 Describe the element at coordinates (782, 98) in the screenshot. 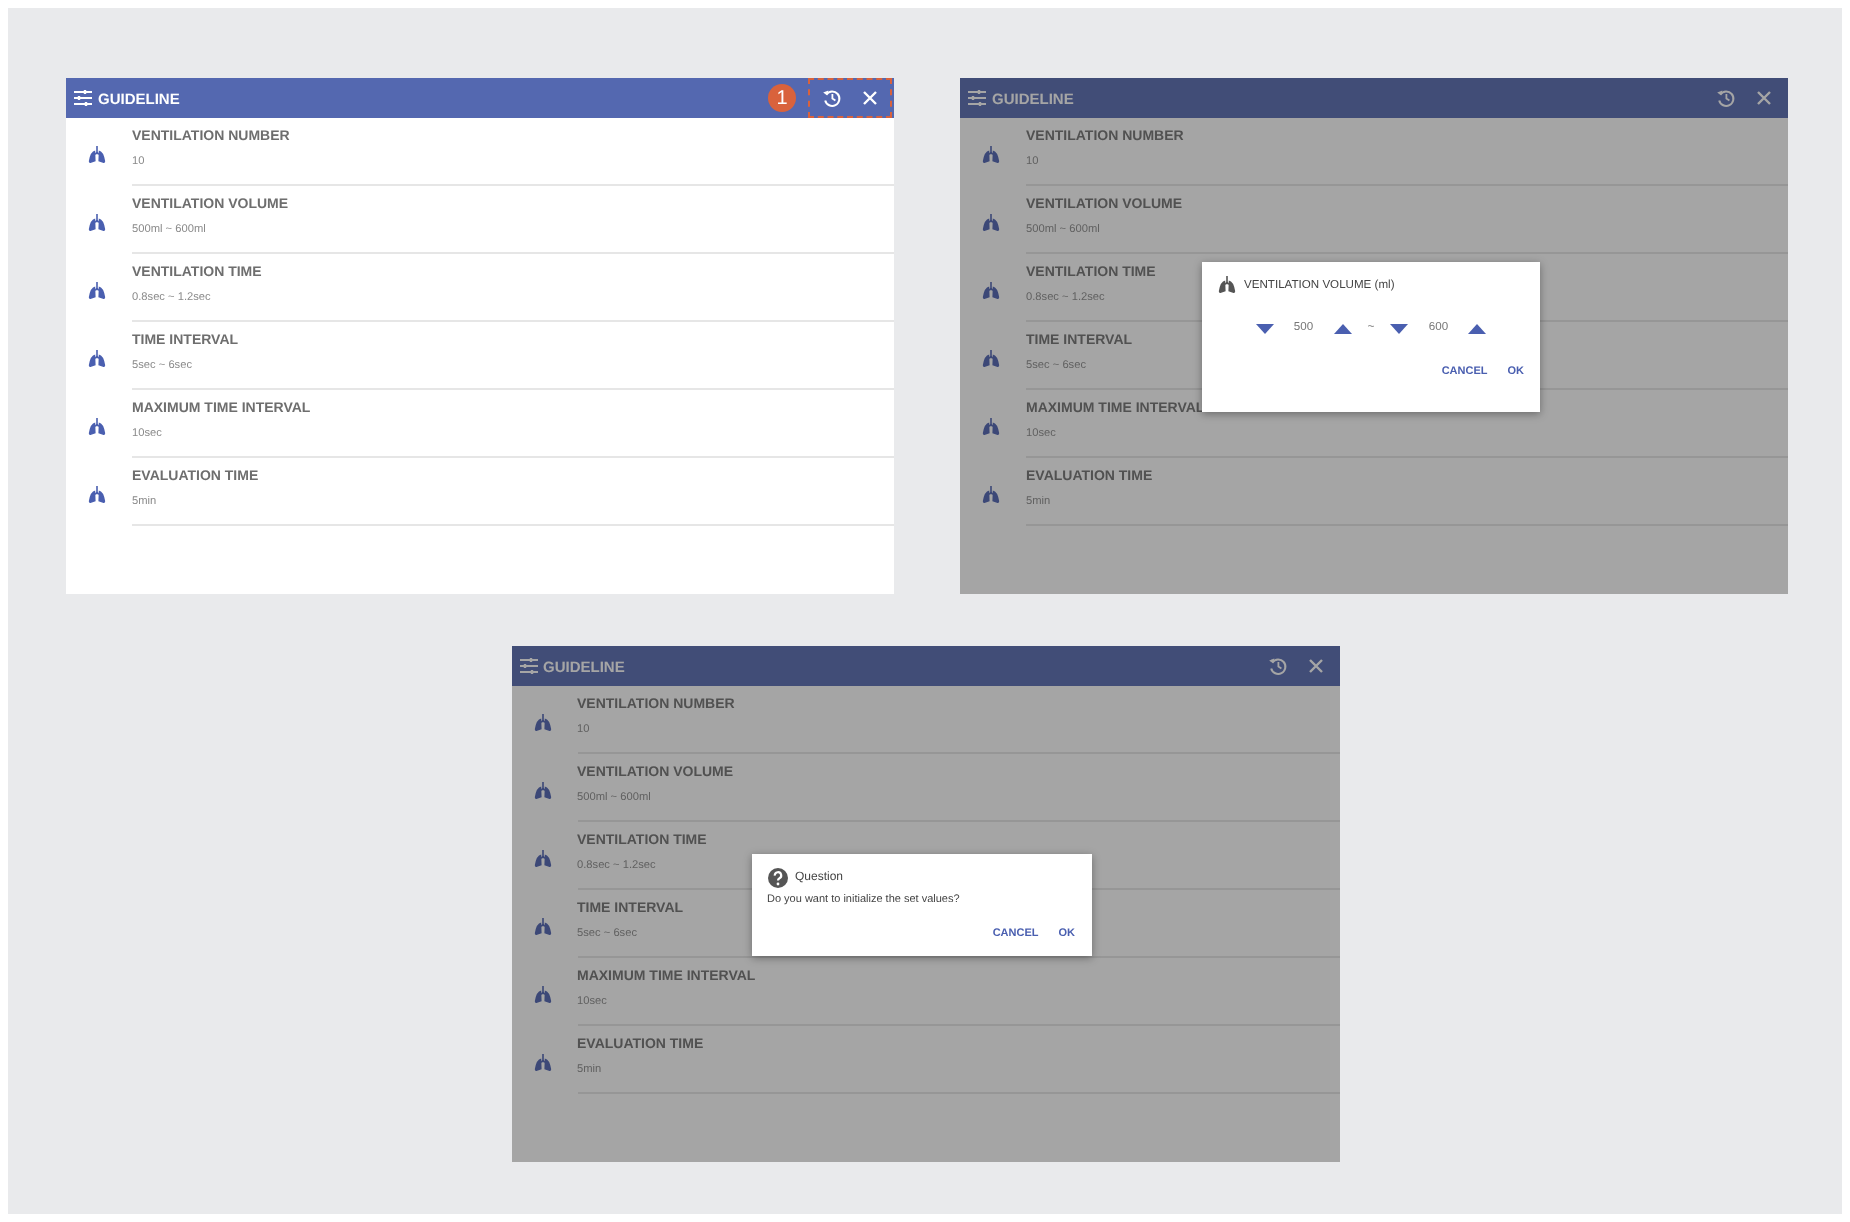

I see `step-badge: 1` at that location.